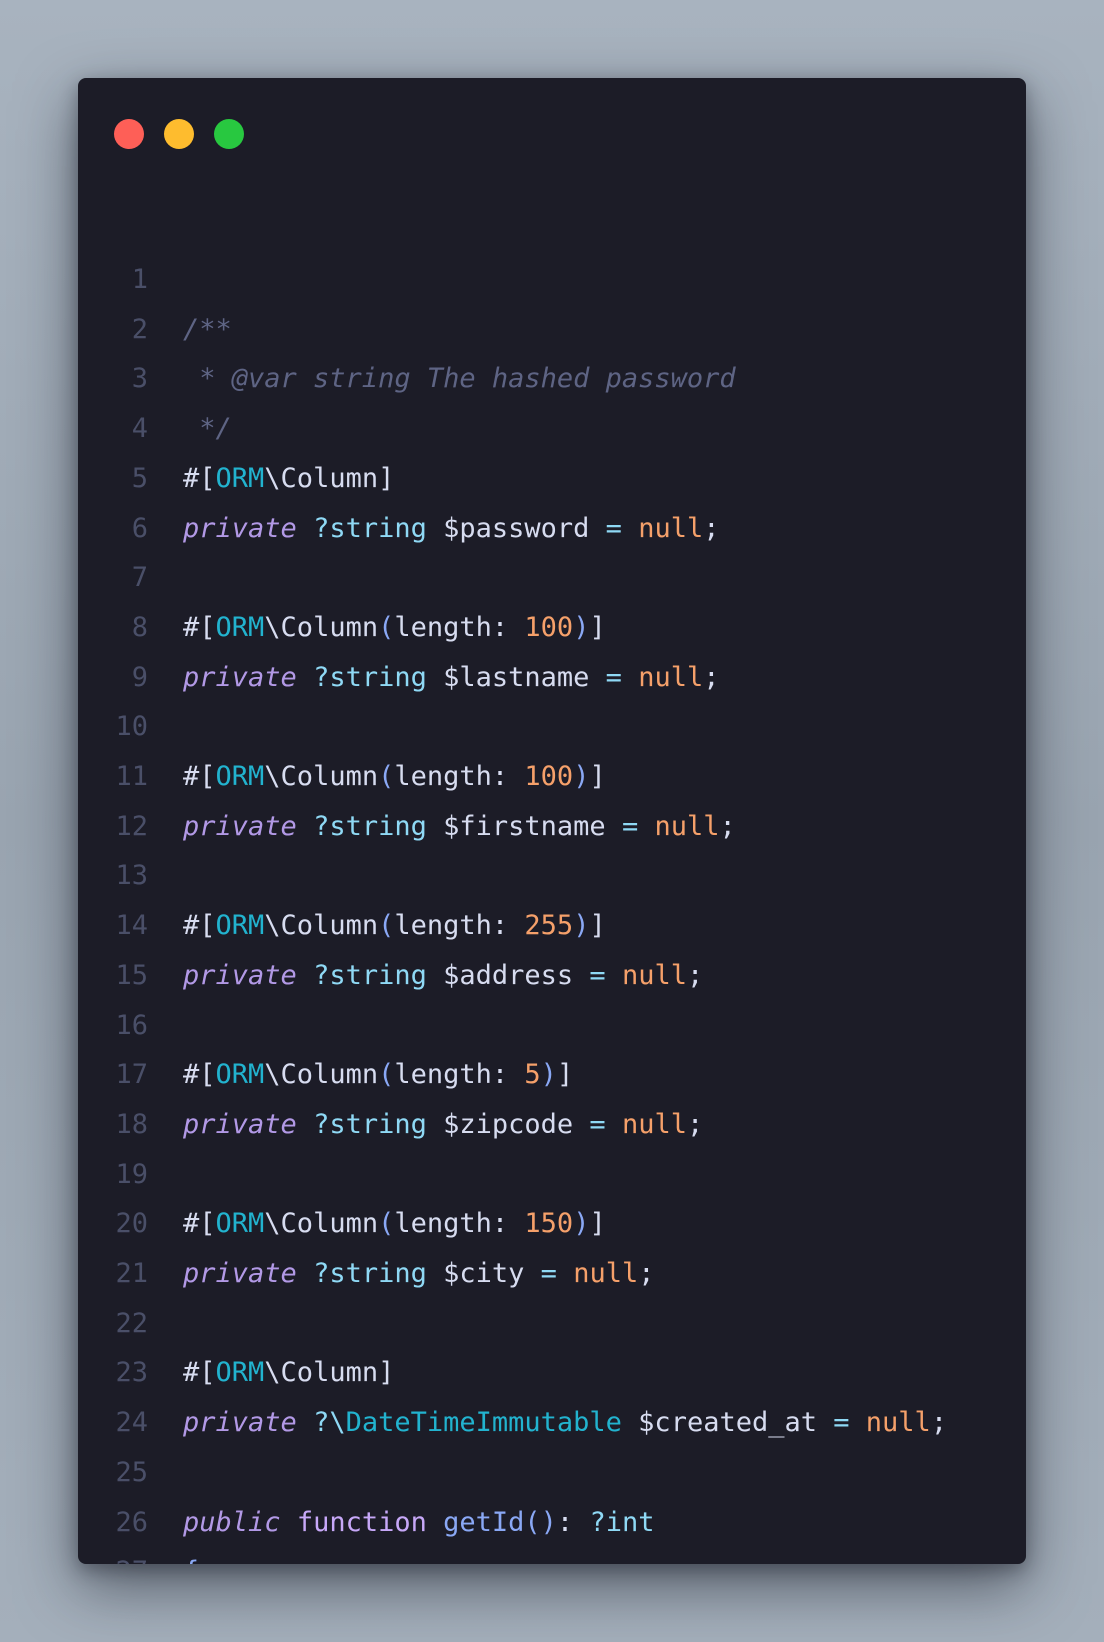 The width and height of the screenshot is (1104, 1642). What do you see at coordinates (179, 134) in the screenshot?
I see `minimize-button` at bounding box center [179, 134].